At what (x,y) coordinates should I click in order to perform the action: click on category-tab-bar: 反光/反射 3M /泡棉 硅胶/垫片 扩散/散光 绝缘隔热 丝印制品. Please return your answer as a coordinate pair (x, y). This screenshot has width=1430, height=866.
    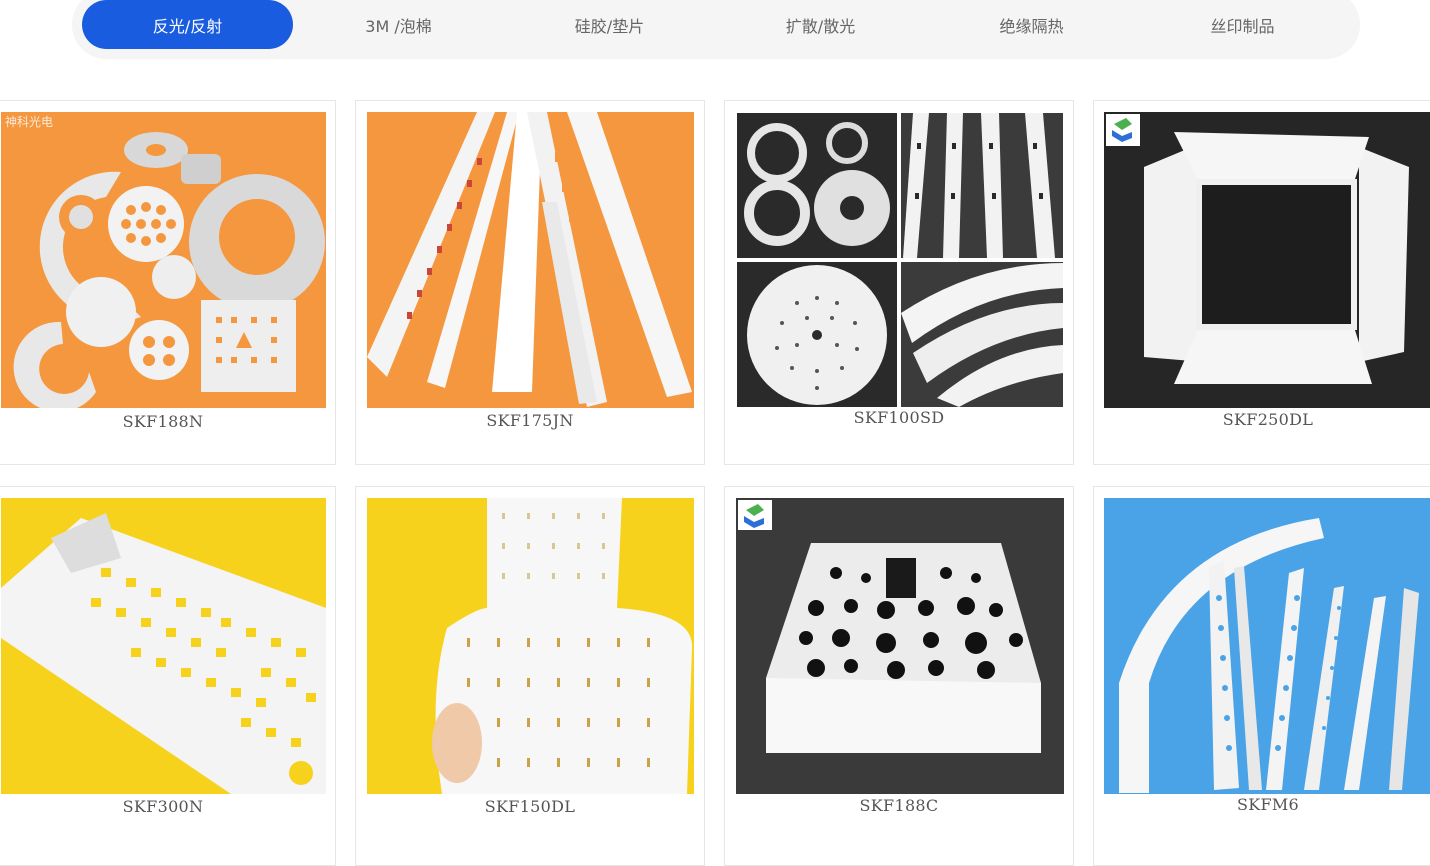
    Looking at the image, I should click on (716, 29).